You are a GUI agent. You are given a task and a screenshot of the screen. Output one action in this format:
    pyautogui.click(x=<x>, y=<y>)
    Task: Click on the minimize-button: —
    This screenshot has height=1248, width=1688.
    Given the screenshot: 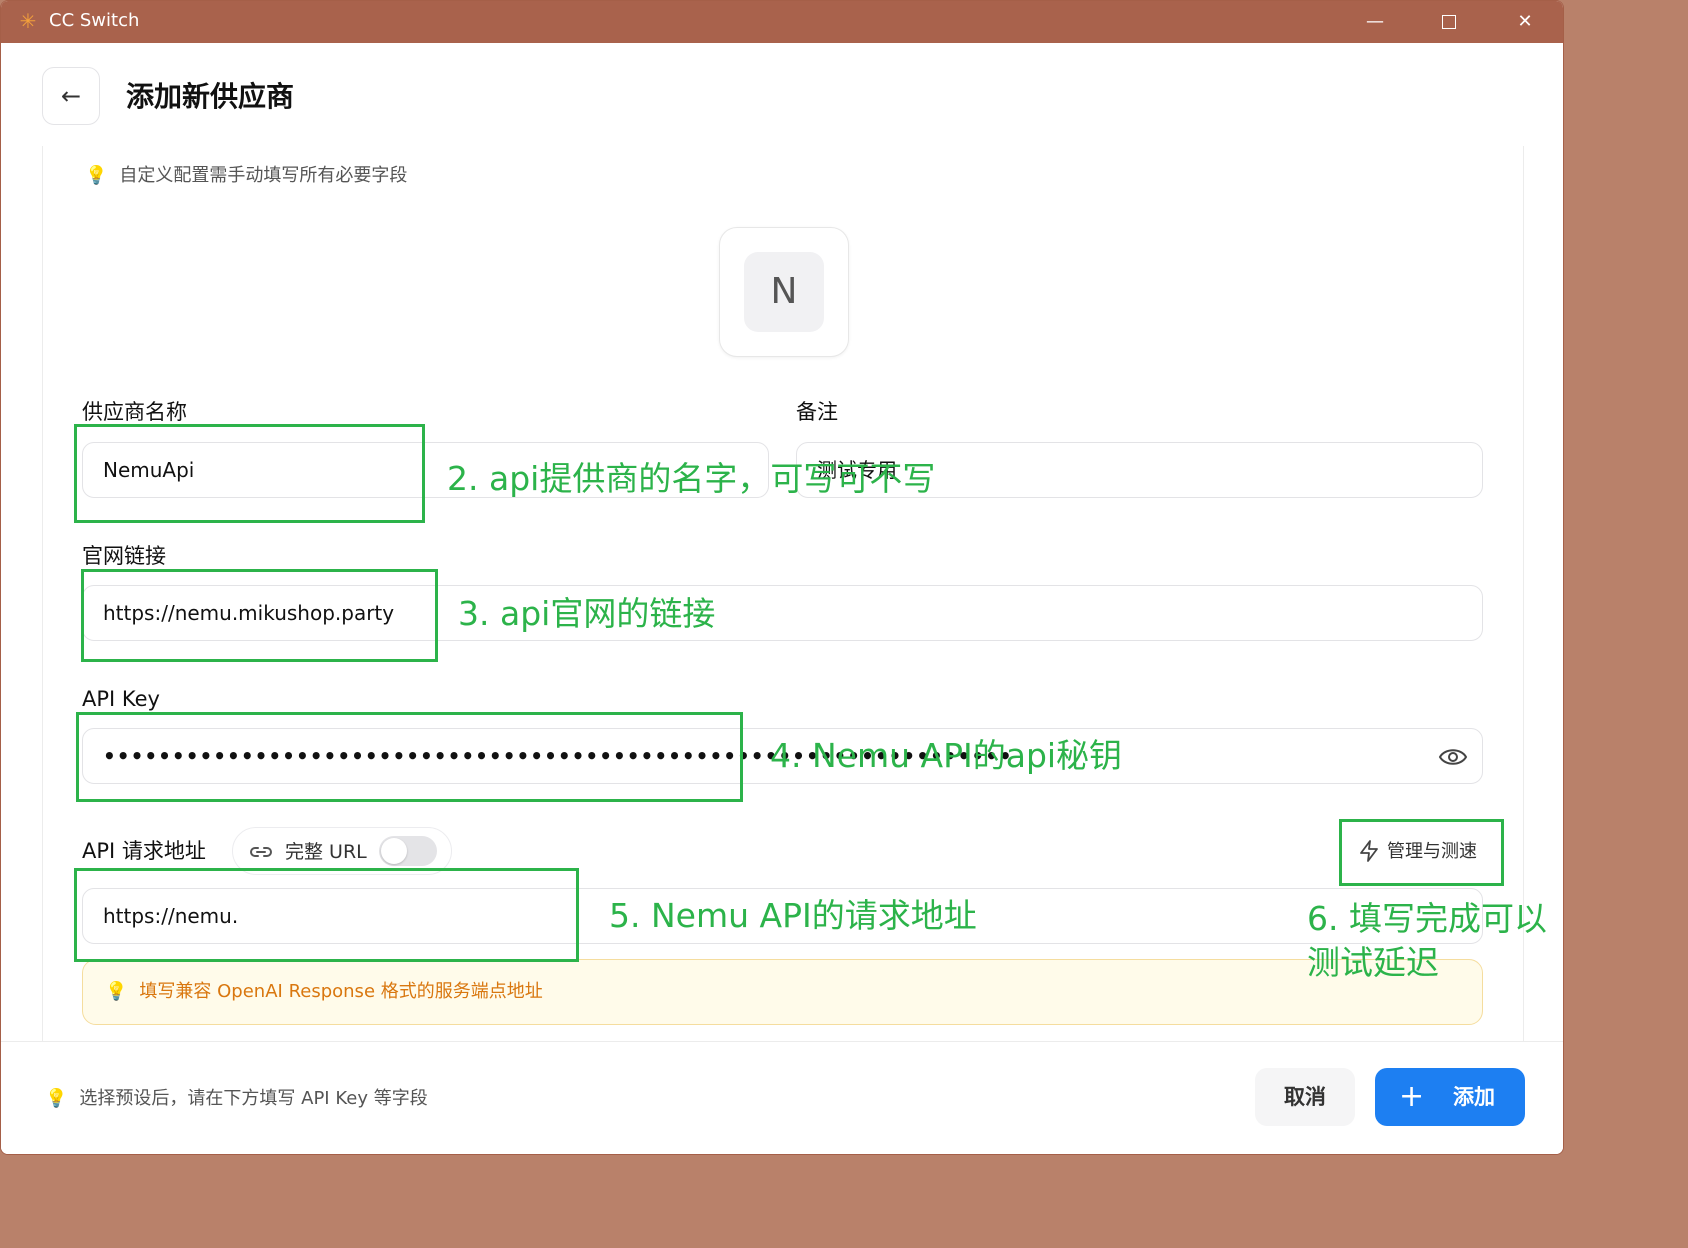 What is the action you would take?
    pyautogui.click(x=1375, y=22)
    